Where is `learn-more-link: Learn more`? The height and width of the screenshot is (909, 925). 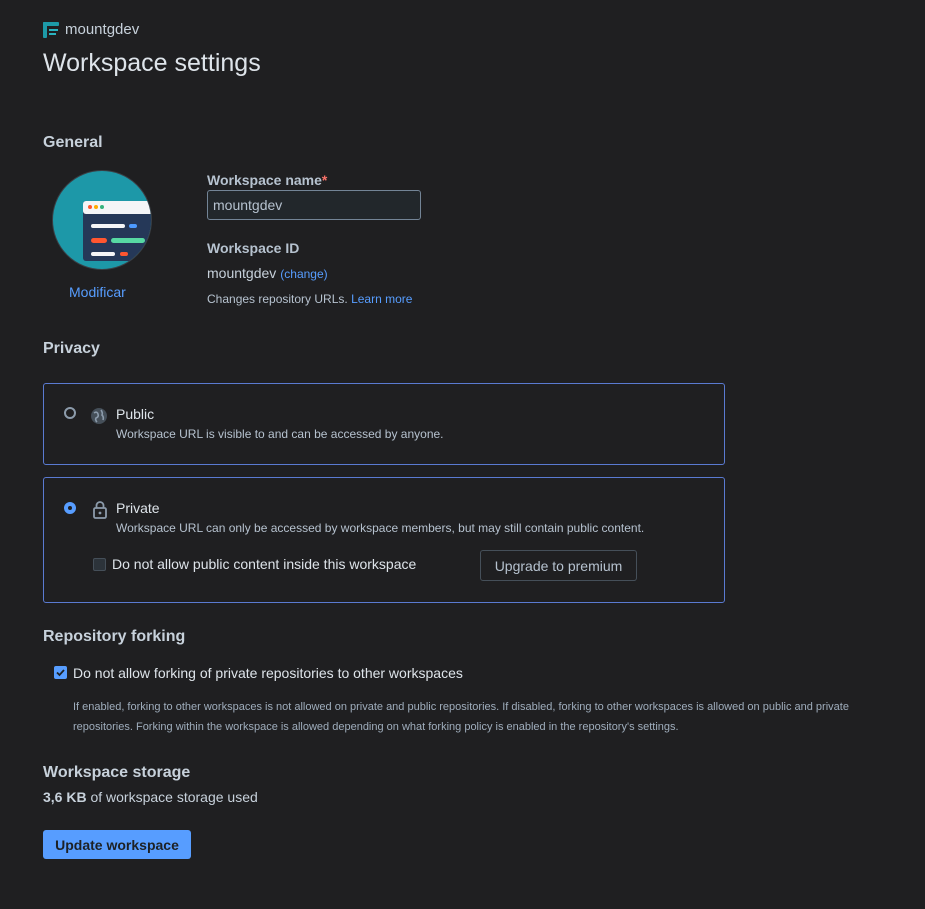 learn-more-link: Learn more is located at coordinates (381, 299).